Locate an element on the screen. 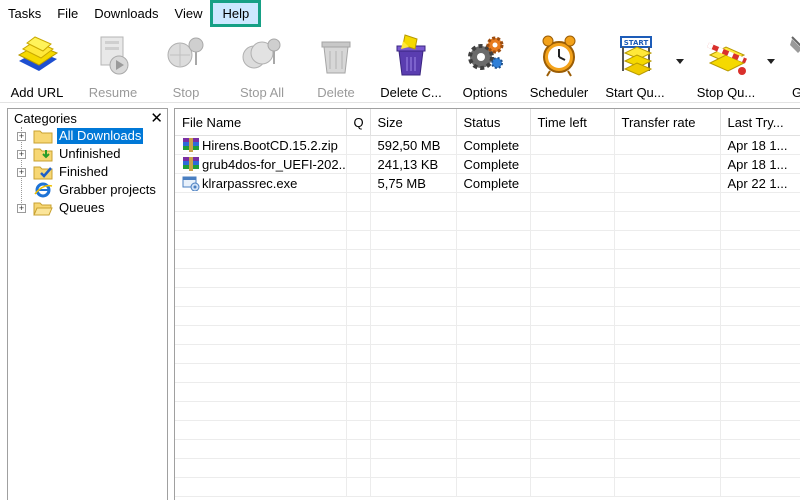  menu-view: View is located at coordinates (189, 13).